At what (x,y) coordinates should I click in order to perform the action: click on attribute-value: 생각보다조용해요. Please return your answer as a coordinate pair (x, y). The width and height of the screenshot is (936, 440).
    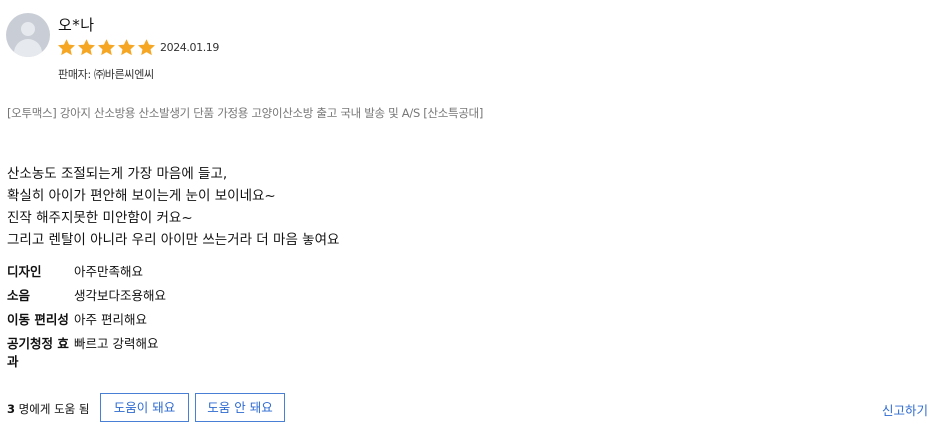
    Looking at the image, I should click on (120, 295).